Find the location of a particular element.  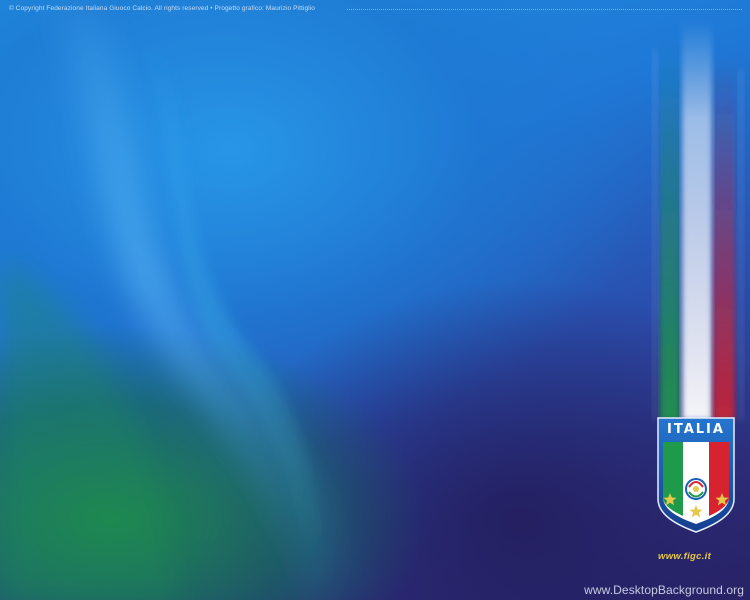

green-stripe is located at coordinates (670, 230).